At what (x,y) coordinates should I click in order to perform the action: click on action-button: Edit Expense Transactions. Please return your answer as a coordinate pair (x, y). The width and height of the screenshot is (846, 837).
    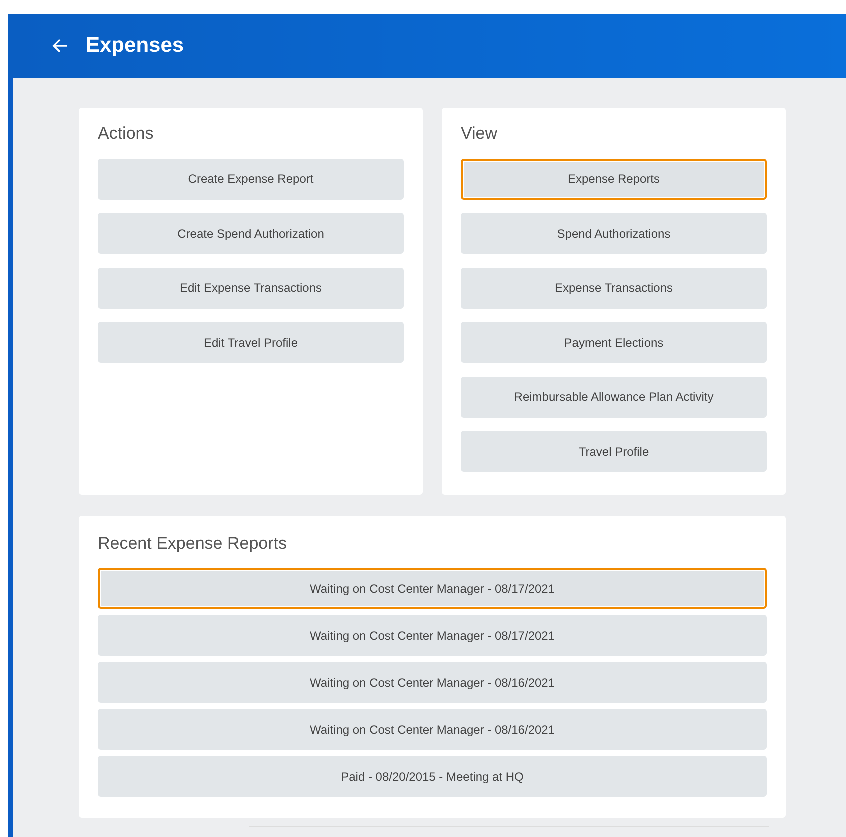
    Looking at the image, I should click on (251, 288).